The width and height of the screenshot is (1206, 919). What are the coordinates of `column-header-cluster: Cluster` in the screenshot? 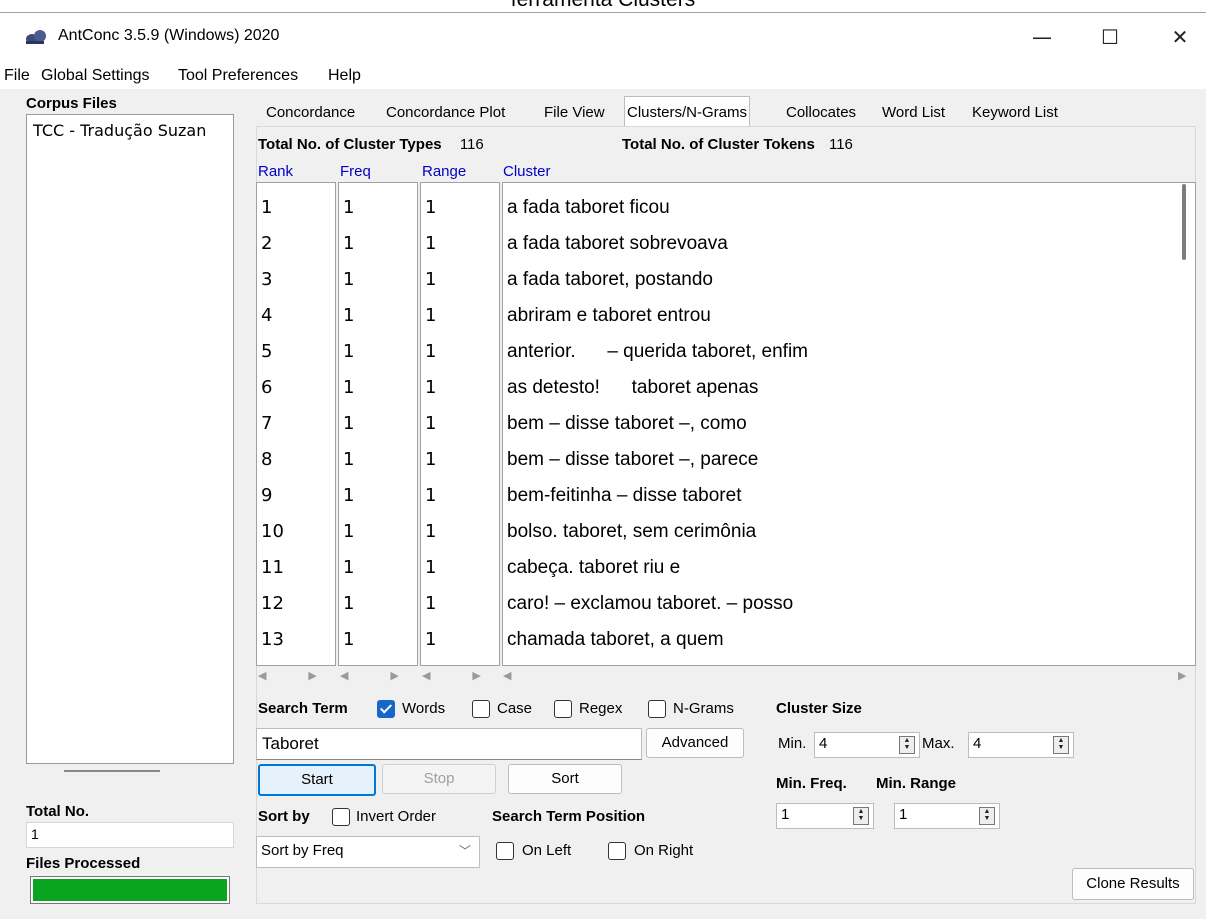 It's located at (527, 171).